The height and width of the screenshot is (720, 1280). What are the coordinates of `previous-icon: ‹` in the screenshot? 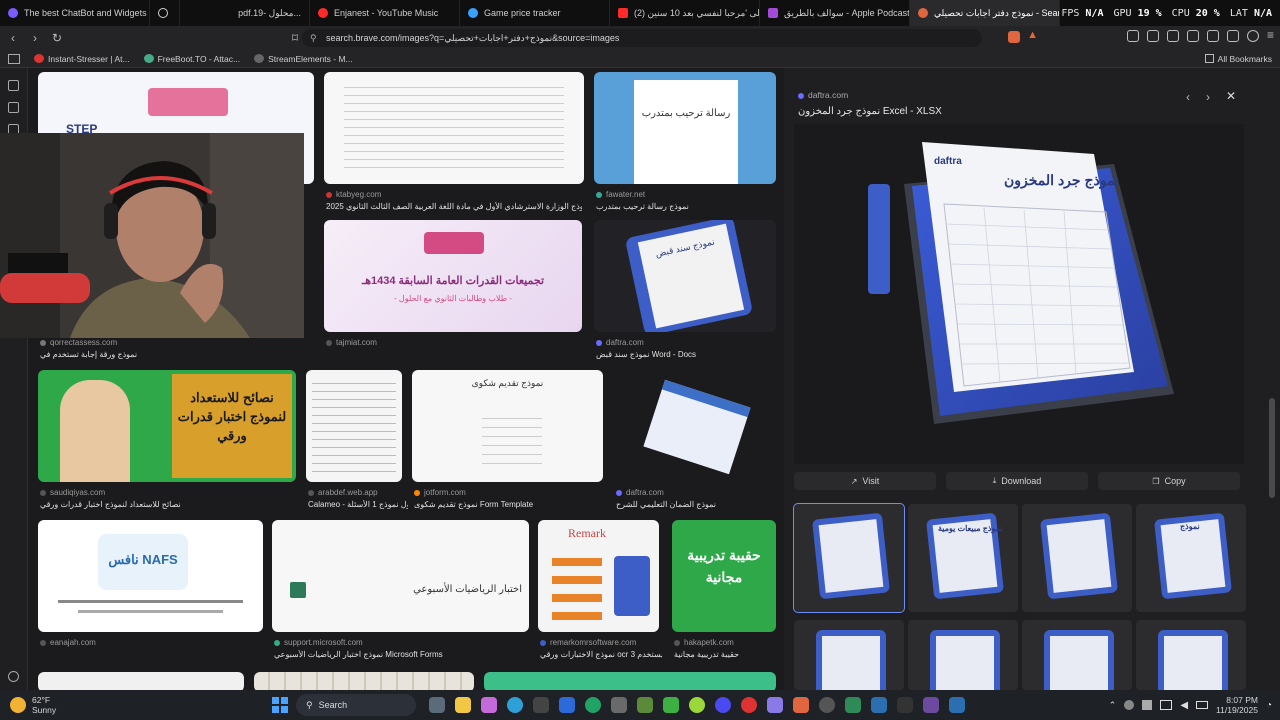 It's located at (1188, 97).